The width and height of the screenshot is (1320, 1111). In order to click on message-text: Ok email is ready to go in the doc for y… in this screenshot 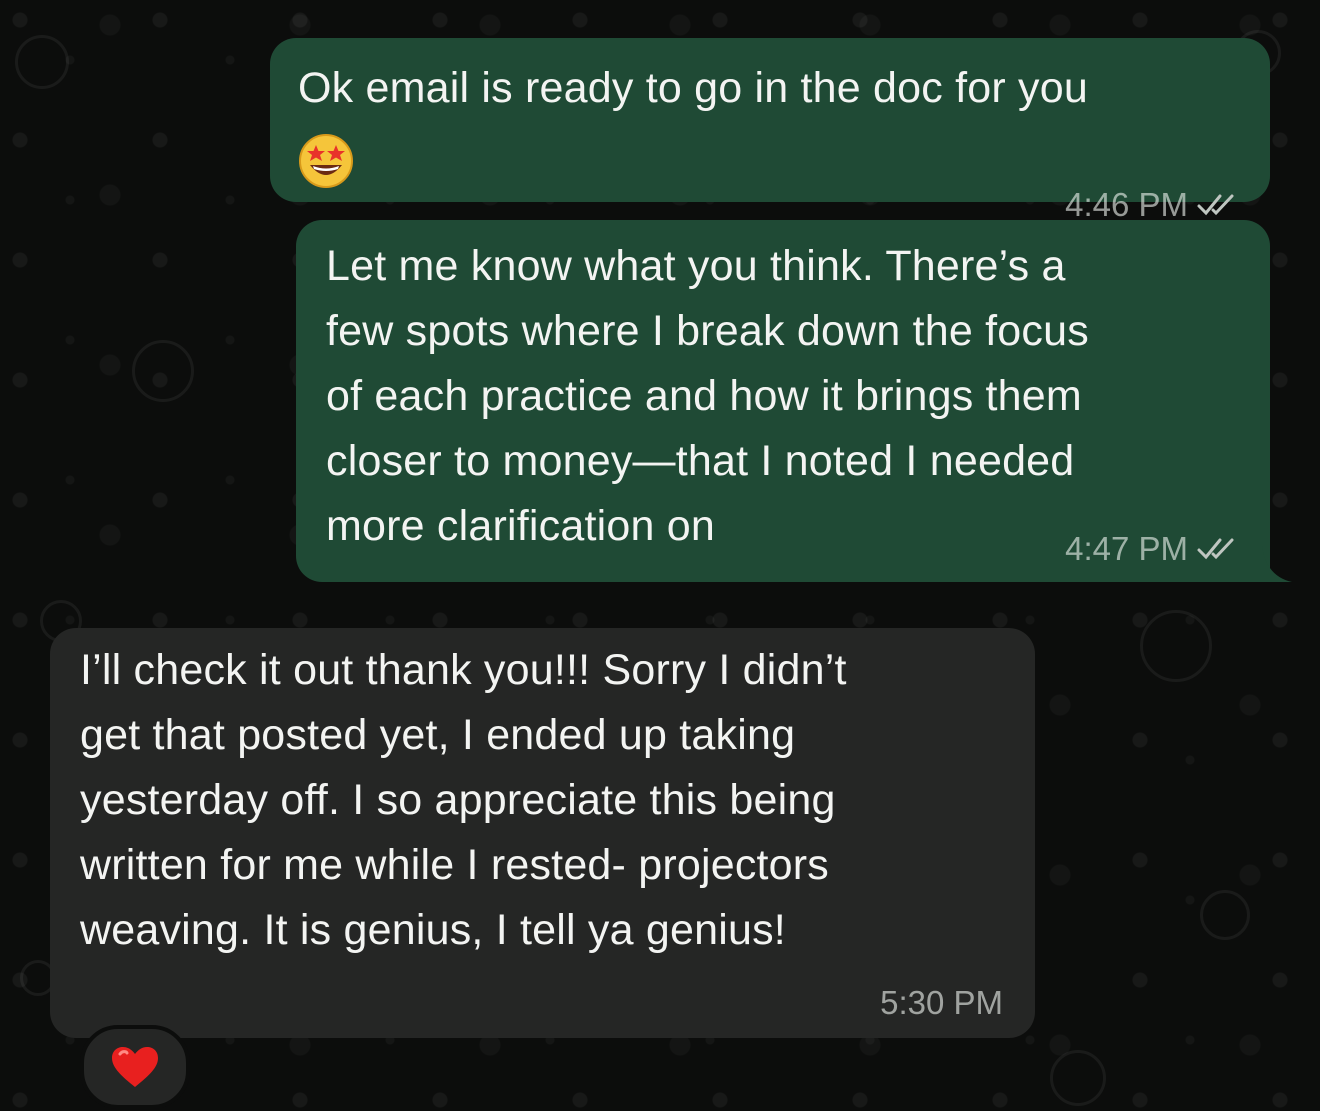, I will do `click(693, 88)`.